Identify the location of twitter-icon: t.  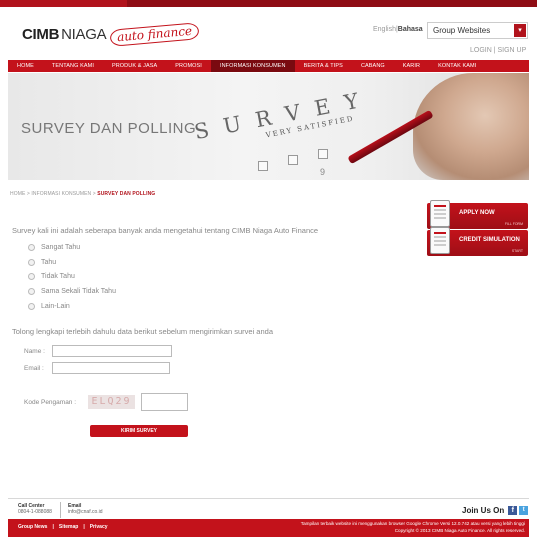
(524, 510).